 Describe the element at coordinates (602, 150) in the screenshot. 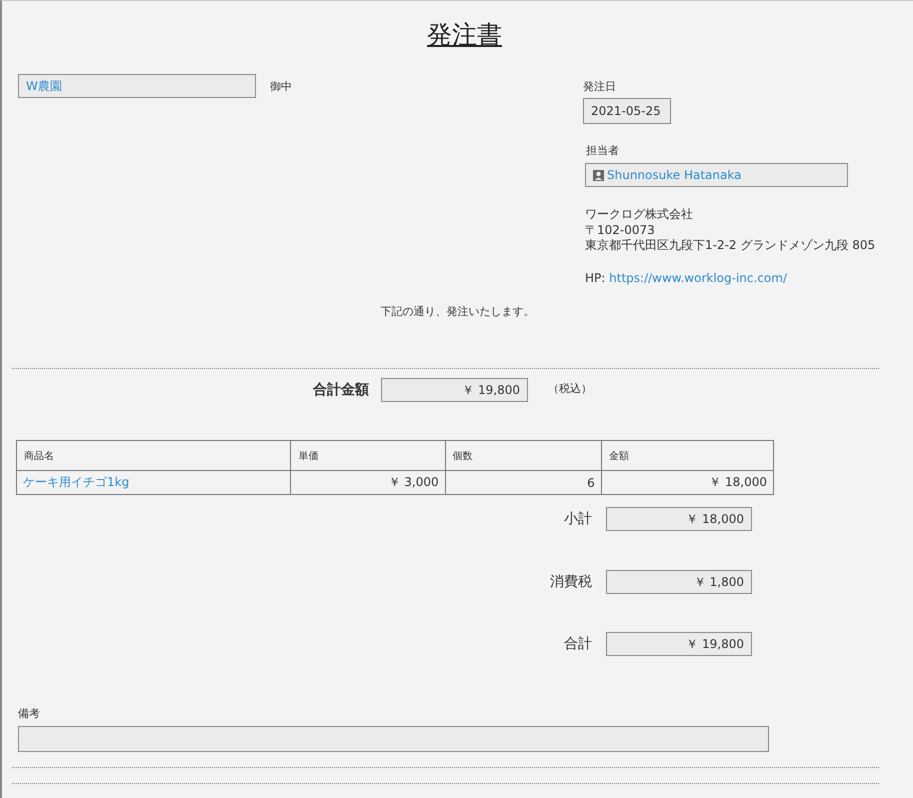

I see `staff-label: 担当者` at that location.